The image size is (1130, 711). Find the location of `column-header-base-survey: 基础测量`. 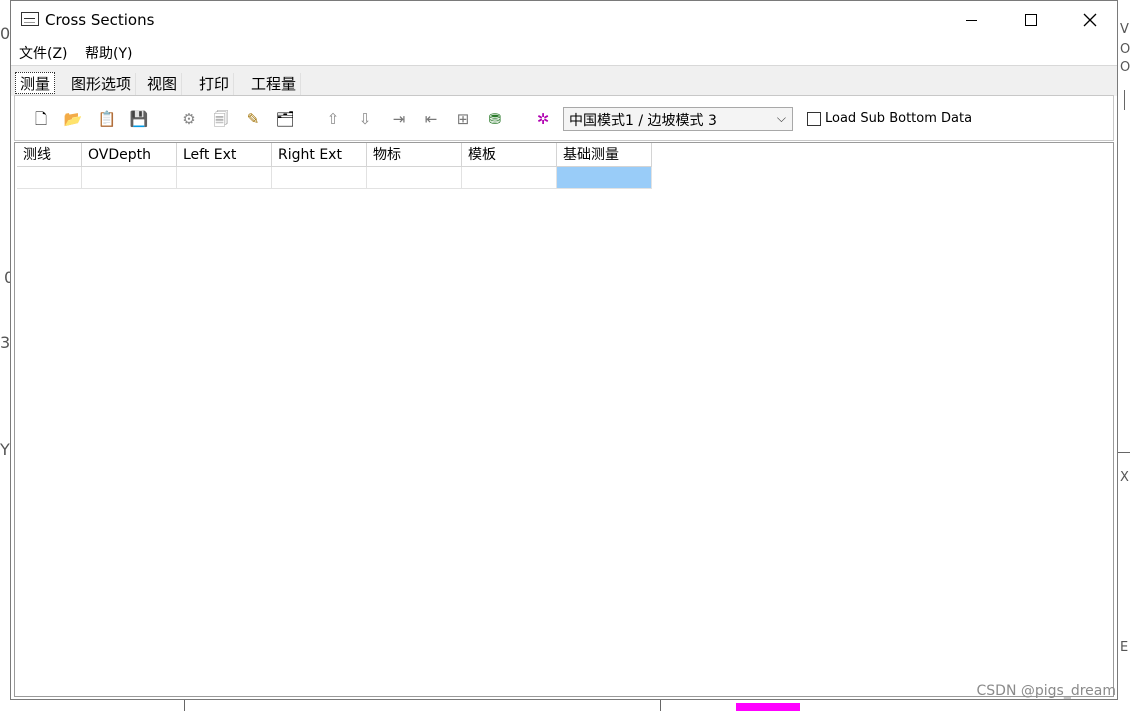

column-header-base-survey: 基础测量 is located at coordinates (604, 155).